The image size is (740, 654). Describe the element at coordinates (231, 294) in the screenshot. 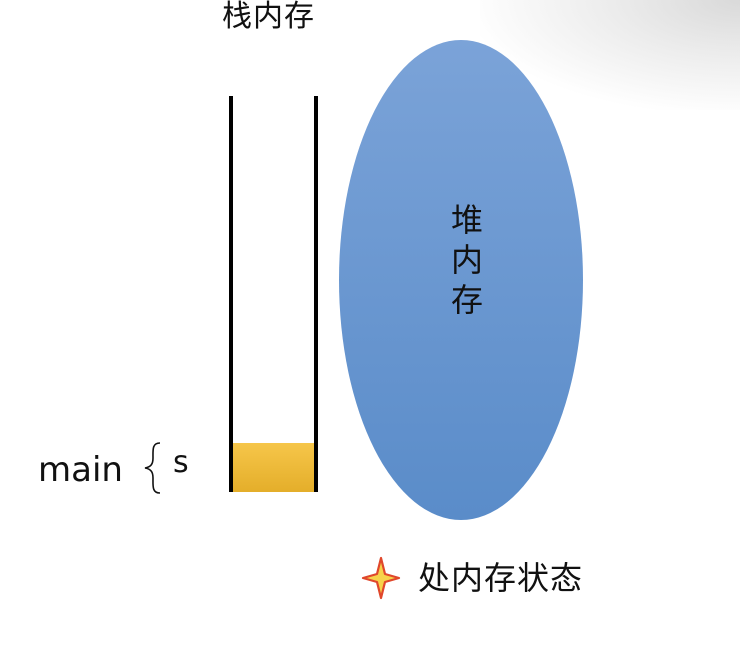

I see `stack-left-wall` at that location.